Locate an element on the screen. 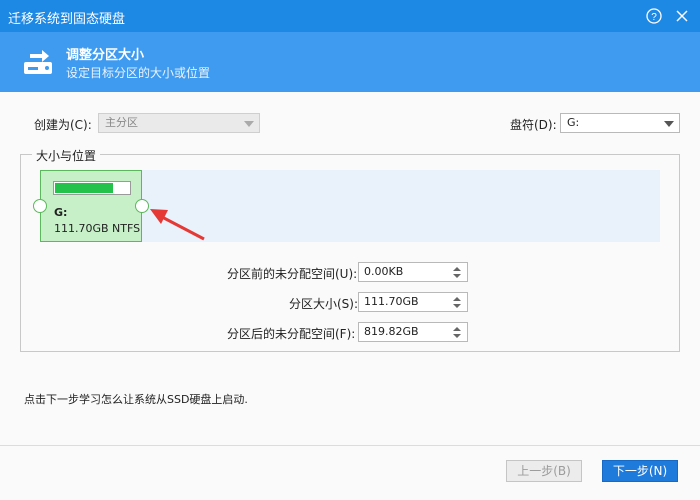 The height and width of the screenshot is (500, 700). unalloc-after-stepper: 819.82GB is located at coordinates (413, 332).